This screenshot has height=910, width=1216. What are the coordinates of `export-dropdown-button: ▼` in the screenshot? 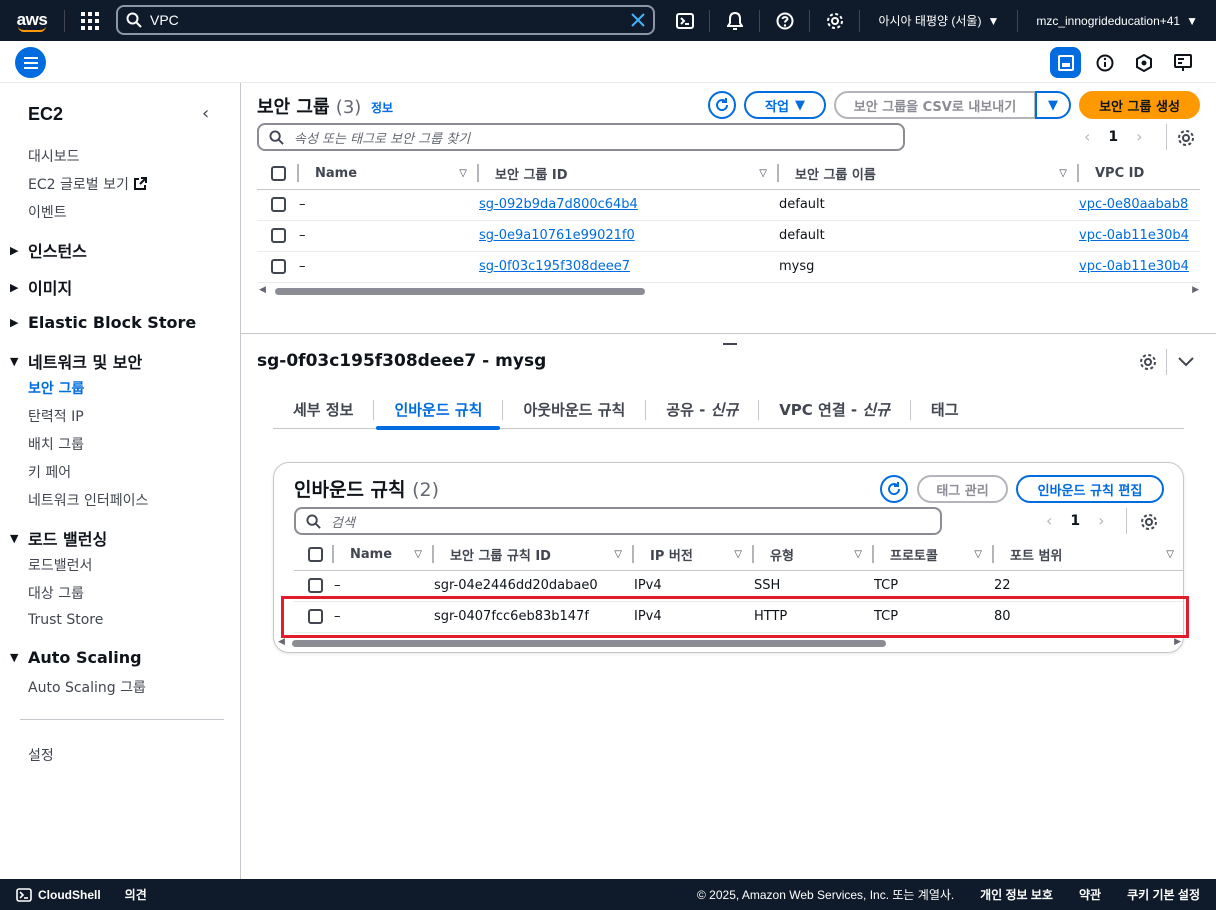 It's located at (1053, 105).